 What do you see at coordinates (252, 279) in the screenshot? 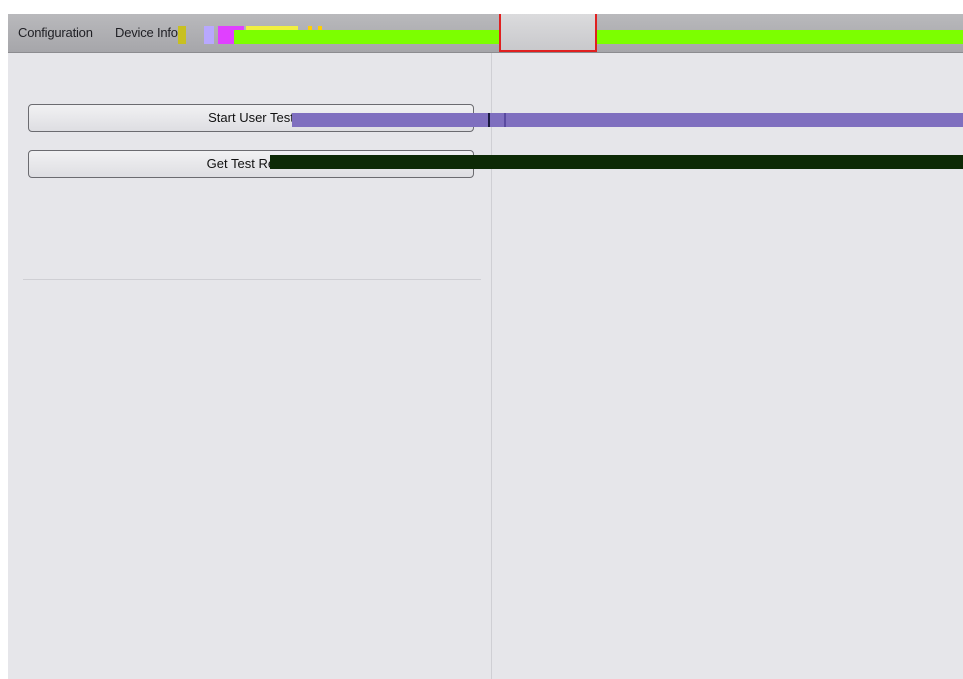
I see `divider` at bounding box center [252, 279].